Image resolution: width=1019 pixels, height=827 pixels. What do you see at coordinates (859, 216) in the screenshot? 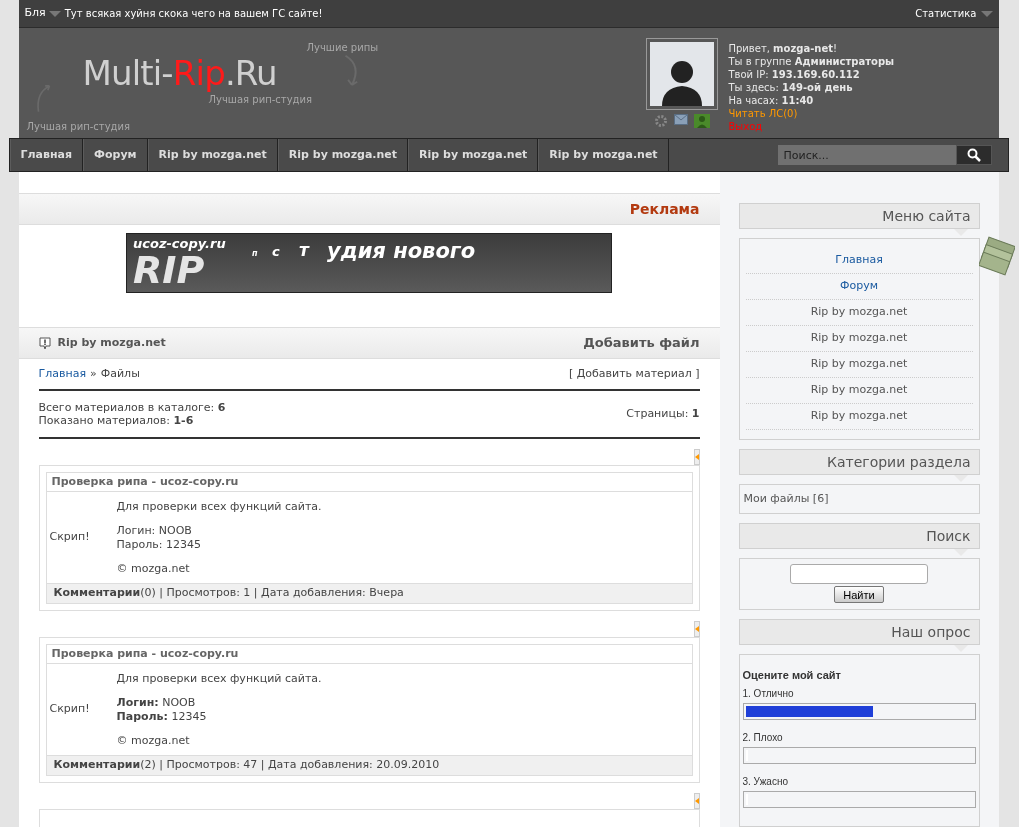
I see `sidebar-block-header: Меню сайта` at bounding box center [859, 216].